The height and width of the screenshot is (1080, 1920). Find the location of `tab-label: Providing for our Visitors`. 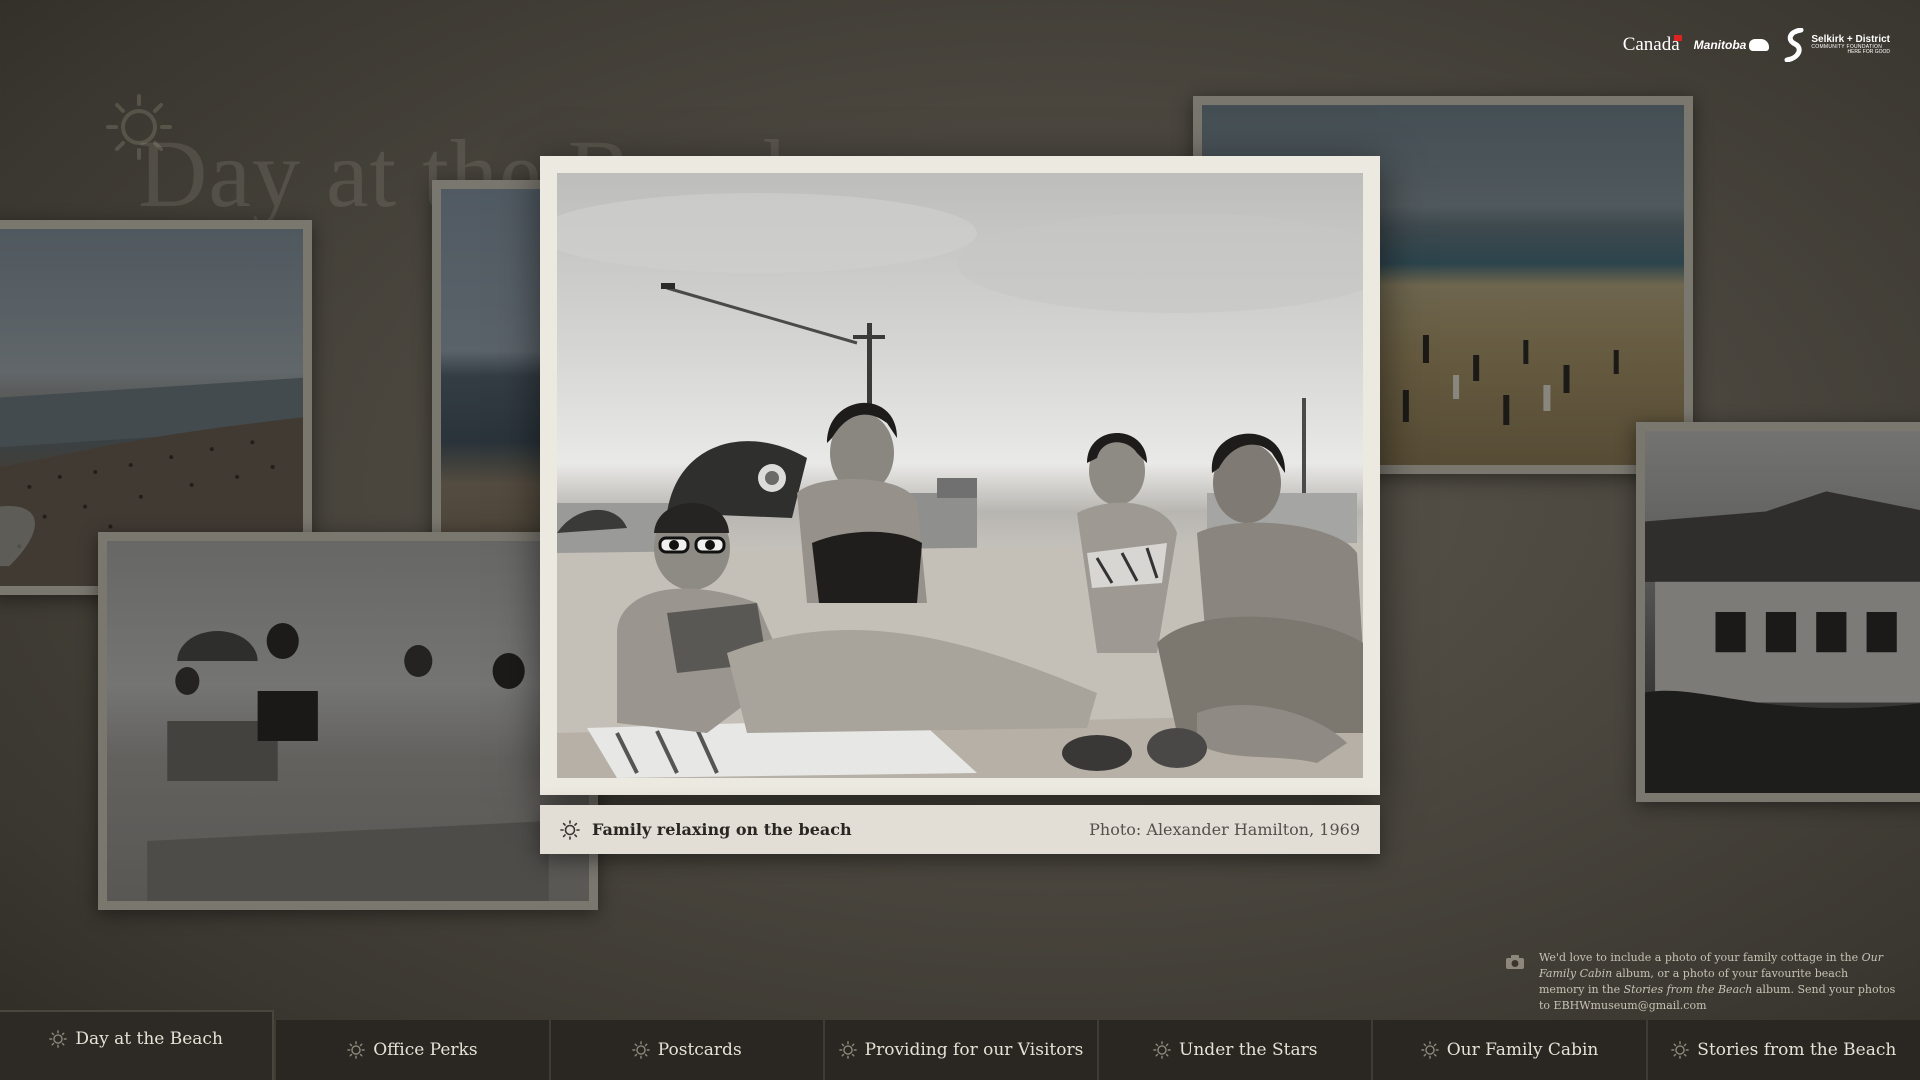

tab-label: Providing for our Visitors is located at coordinates (974, 1050).